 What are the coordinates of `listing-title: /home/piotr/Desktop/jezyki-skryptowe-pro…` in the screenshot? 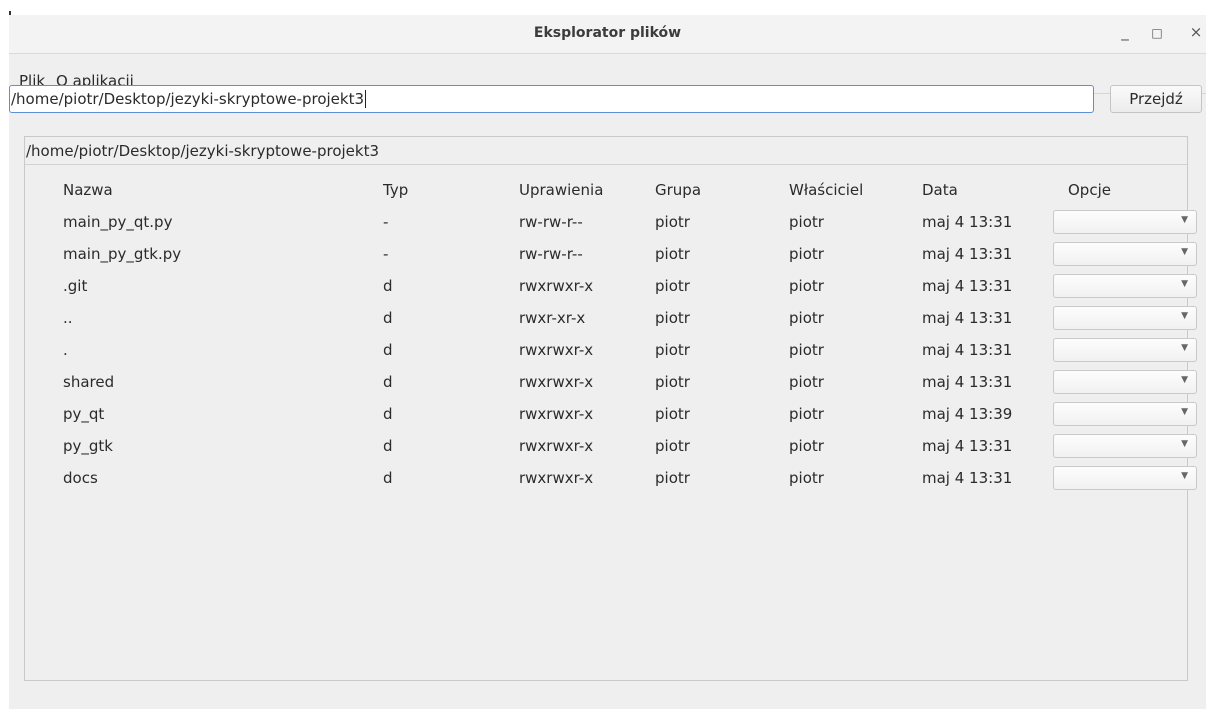 It's located at (606, 151).